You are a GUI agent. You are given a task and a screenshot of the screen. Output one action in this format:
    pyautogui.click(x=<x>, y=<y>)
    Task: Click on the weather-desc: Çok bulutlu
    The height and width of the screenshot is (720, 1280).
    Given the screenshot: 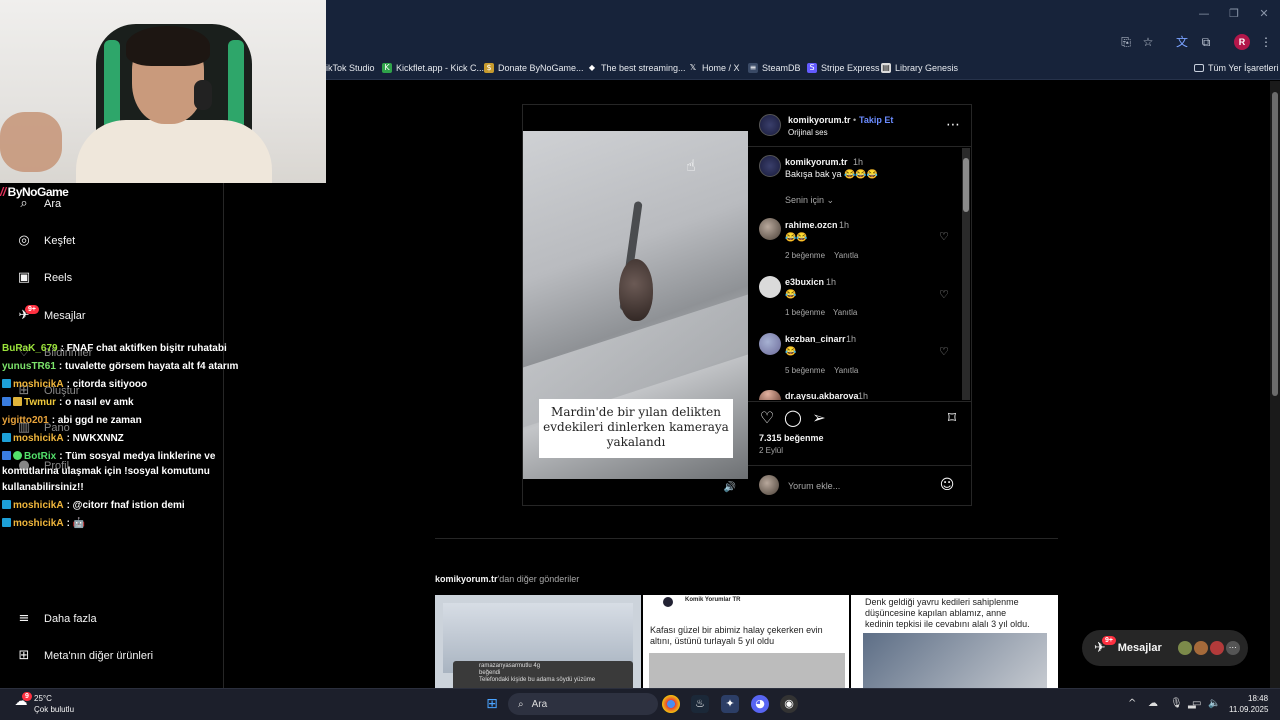 What is the action you would take?
    pyautogui.click(x=54, y=709)
    